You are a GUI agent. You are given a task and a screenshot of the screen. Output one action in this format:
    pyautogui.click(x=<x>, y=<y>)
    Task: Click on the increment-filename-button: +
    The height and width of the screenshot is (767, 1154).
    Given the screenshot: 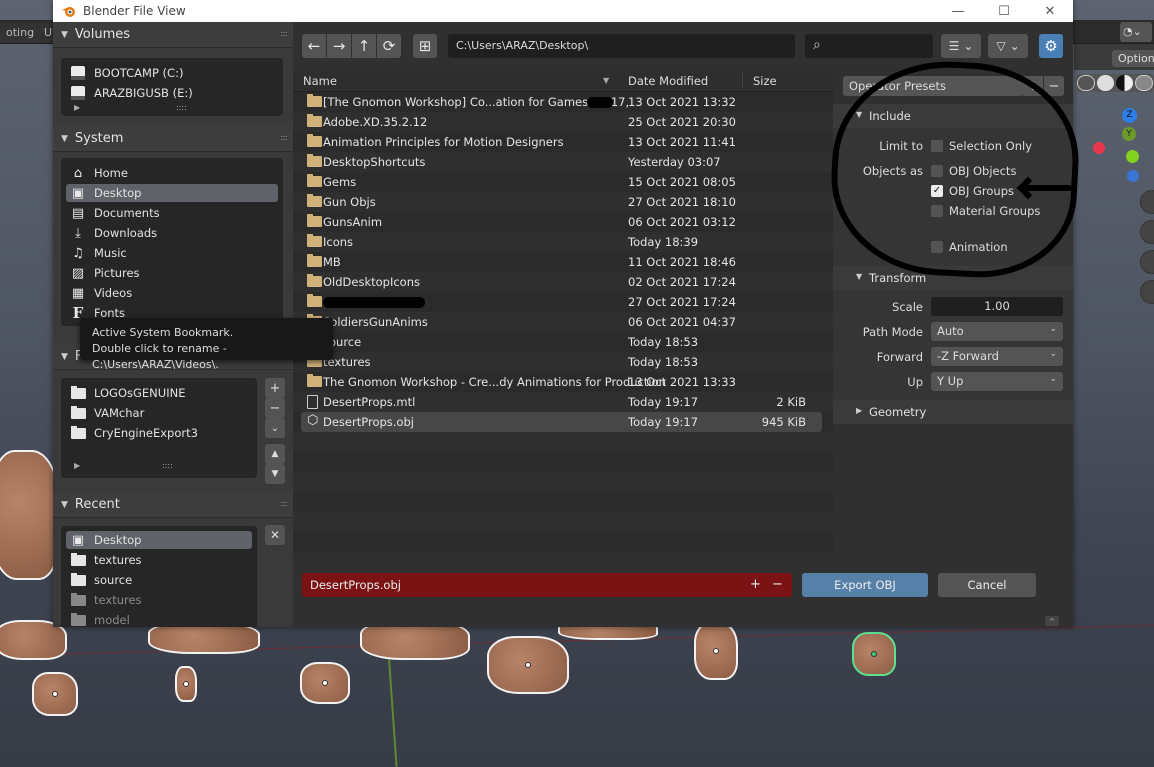 What is the action you would take?
    pyautogui.click(x=755, y=584)
    